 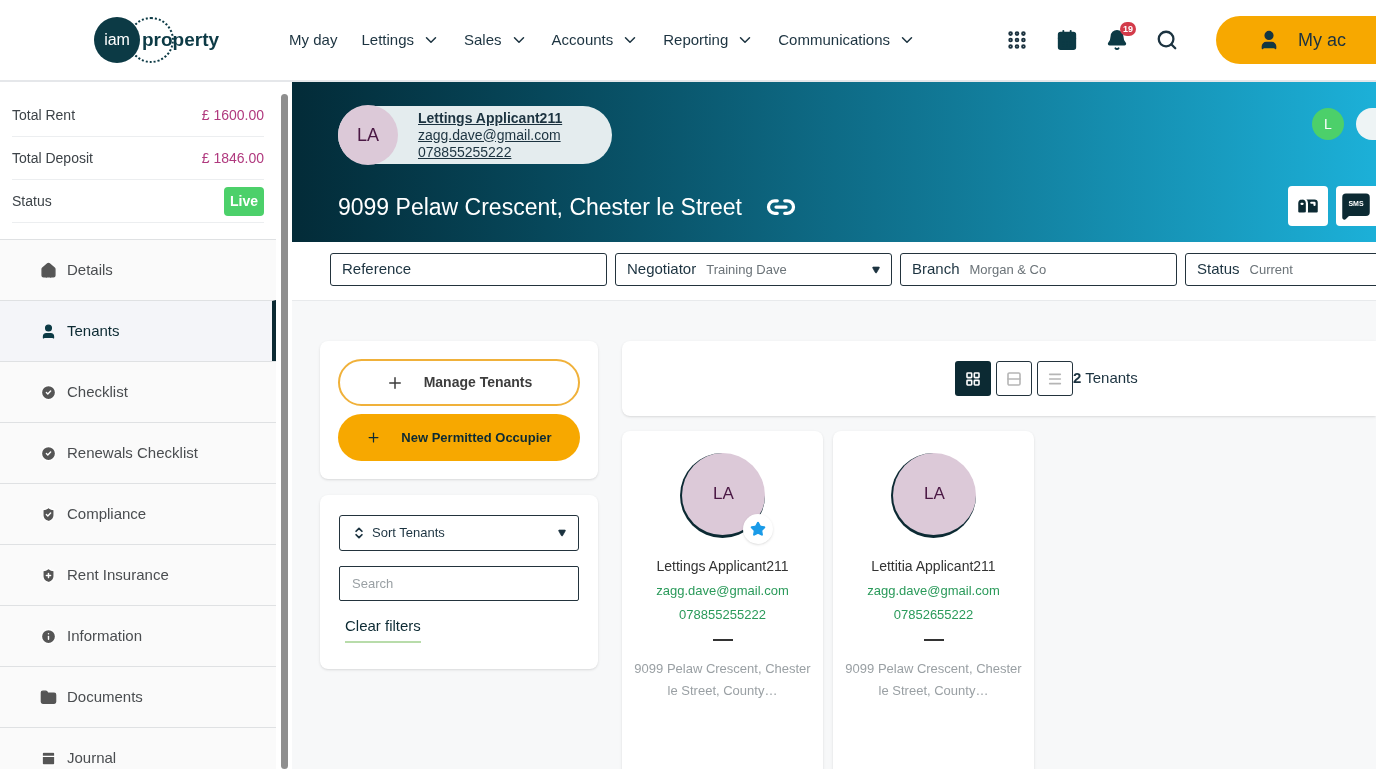 I want to click on property-address: 9099 Pelaw Crescent, Chester le Street, so click(x=540, y=207).